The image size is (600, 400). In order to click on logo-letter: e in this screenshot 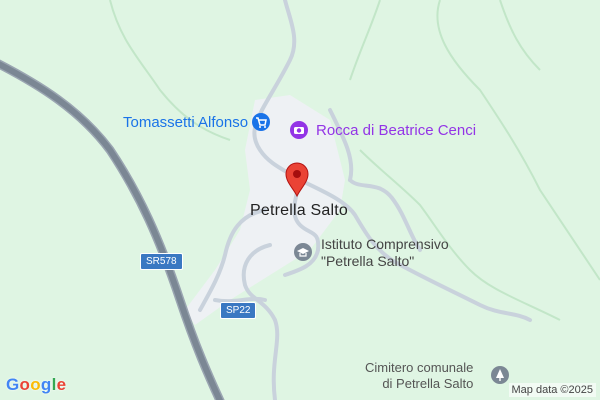, I will do `click(61, 384)`.